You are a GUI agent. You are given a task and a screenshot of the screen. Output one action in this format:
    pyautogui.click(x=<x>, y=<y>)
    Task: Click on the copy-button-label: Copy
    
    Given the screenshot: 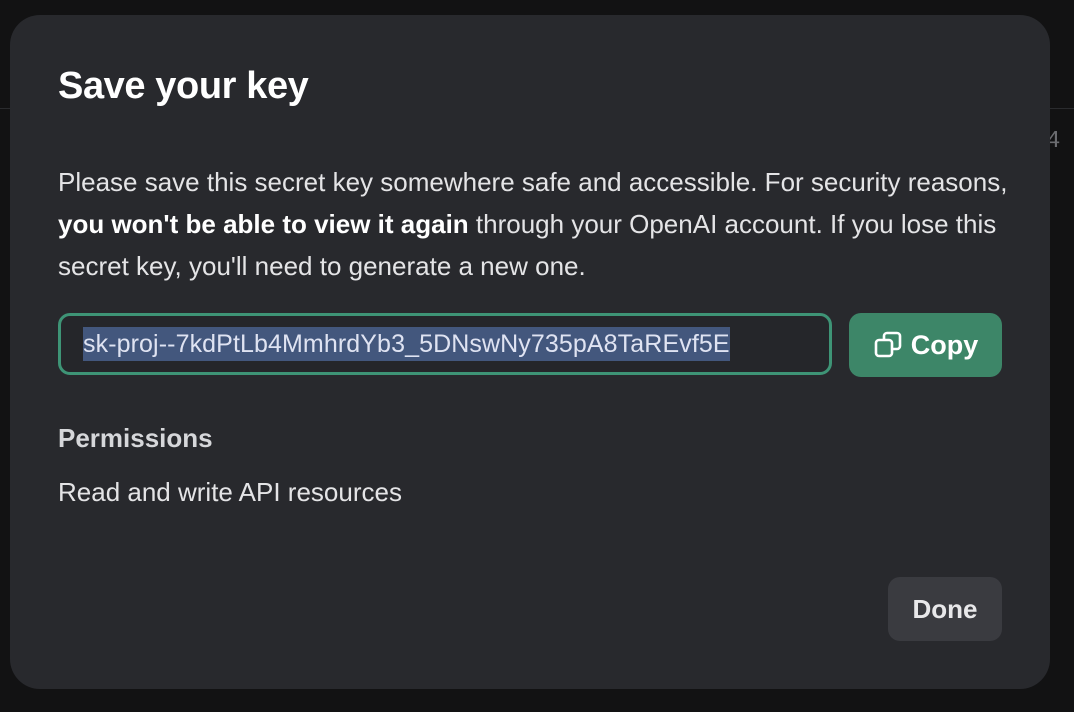 What is the action you would take?
    pyautogui.click(x=944, y=344)
    